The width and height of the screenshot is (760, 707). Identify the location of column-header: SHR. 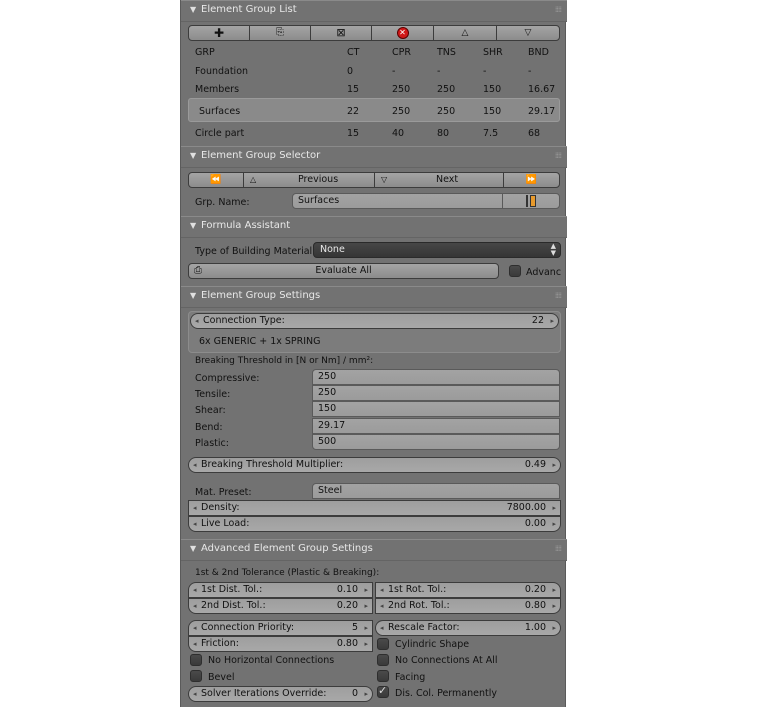
(493, 52).